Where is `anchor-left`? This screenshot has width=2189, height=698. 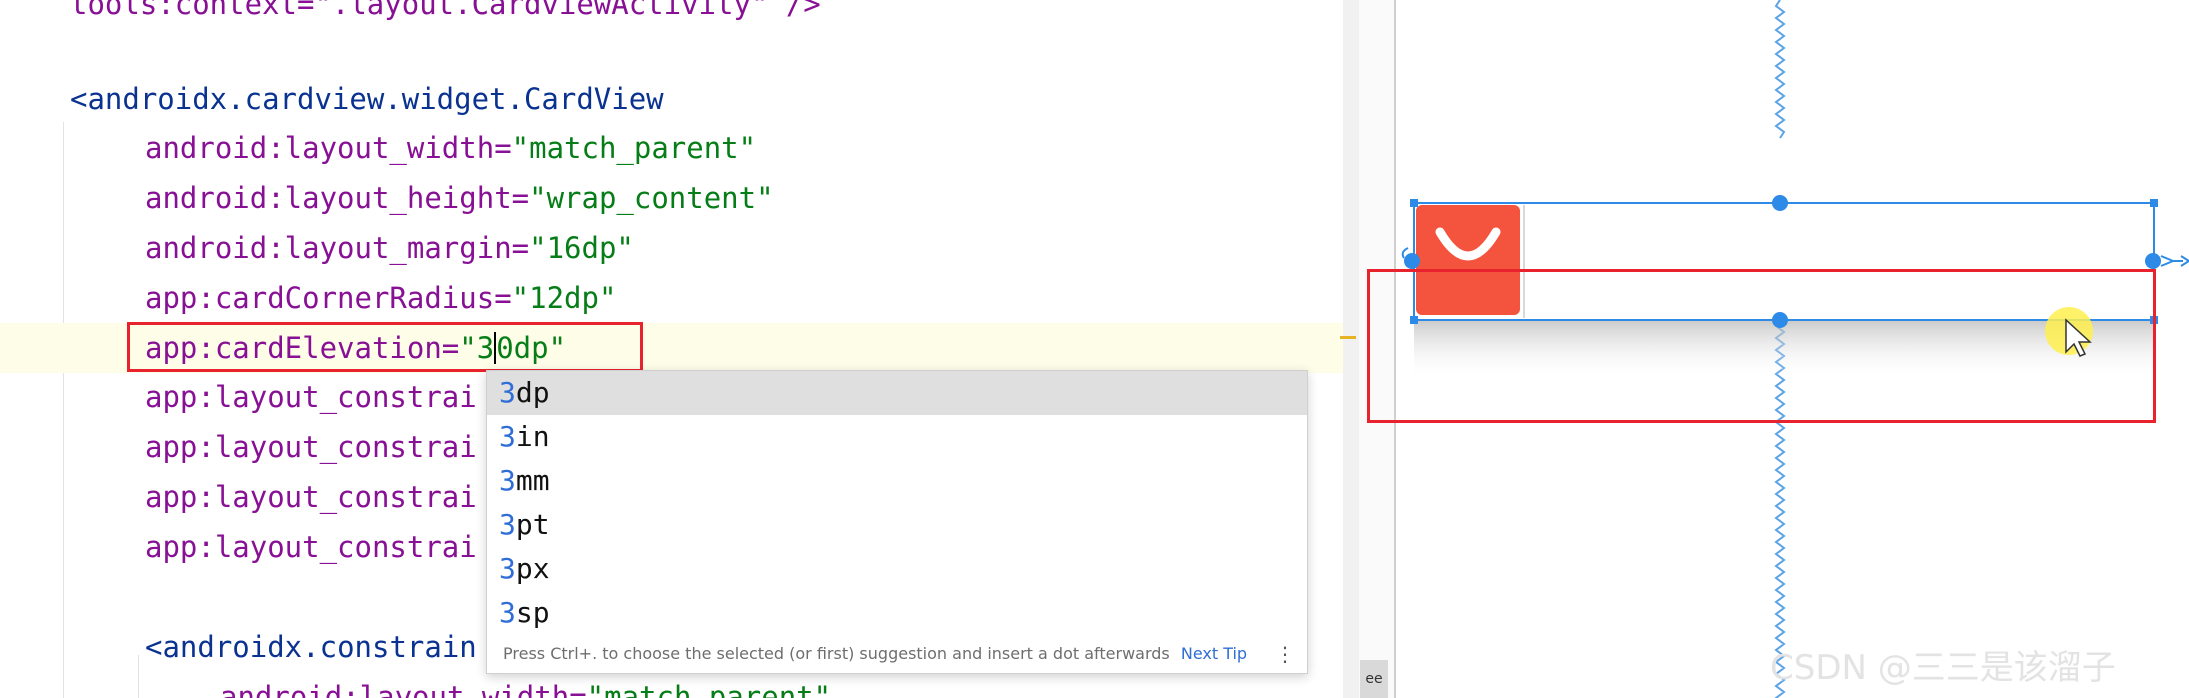 anchor-left is located at coordinates (1412, 261).